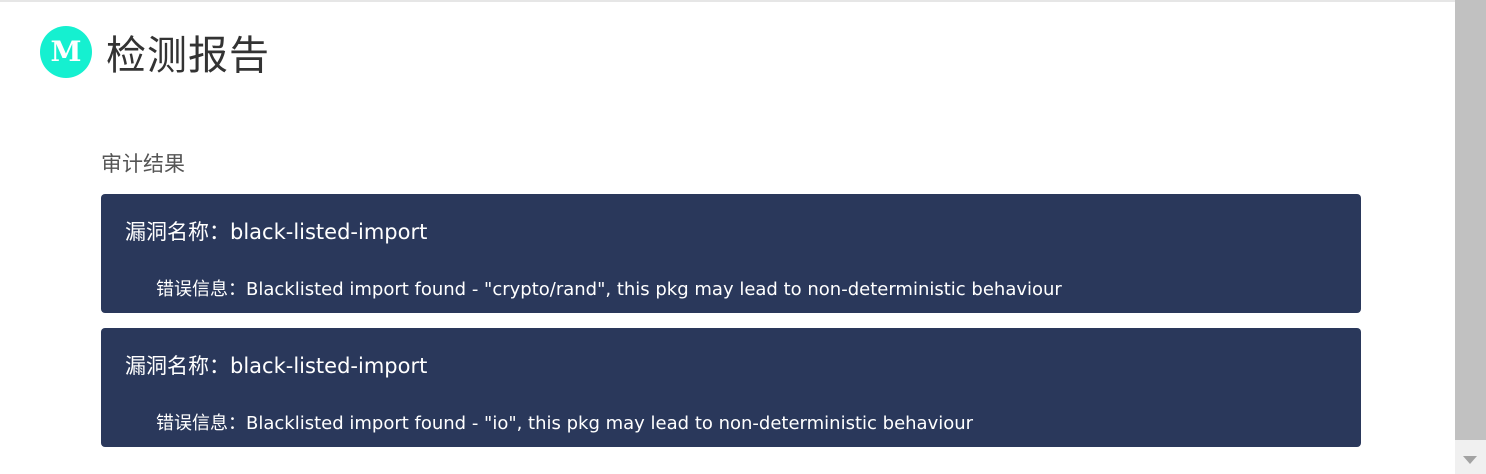 Image resolution: width=1486 pixels, height=474 pixels. I want to click on section-title: 审计结果, so click(143, 164).